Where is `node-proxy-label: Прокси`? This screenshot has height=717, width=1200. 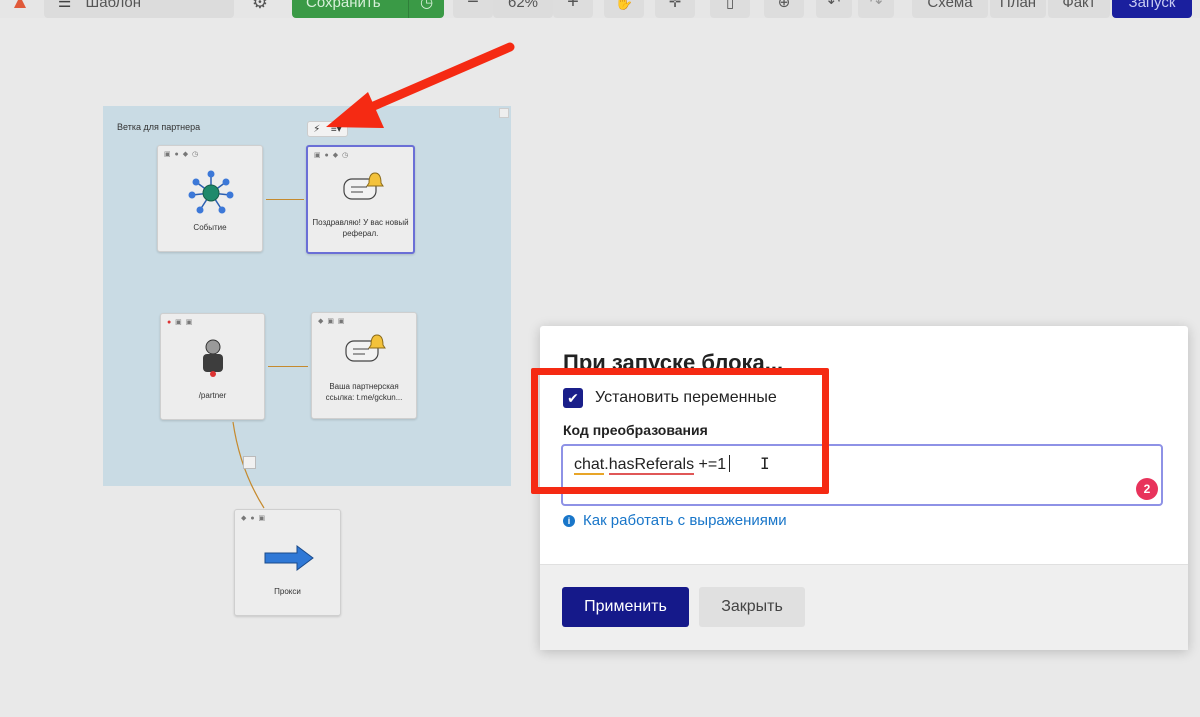 node-proxy-label: Прокси is located at coordinates (287, 591).